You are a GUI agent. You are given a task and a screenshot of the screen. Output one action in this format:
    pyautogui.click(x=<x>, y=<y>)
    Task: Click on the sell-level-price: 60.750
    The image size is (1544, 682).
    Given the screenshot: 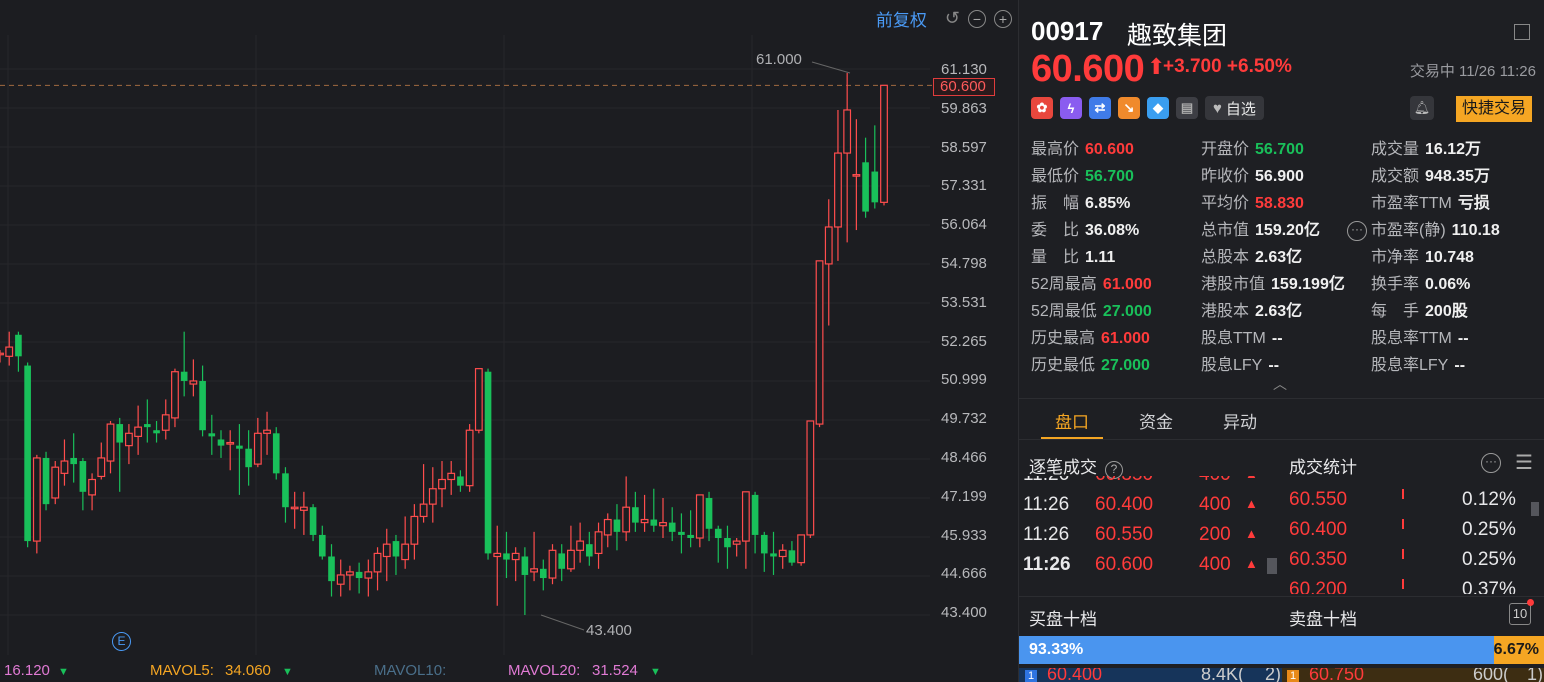 What is the action you would take?
    pyautogui.click(x=1336, y=675)
    